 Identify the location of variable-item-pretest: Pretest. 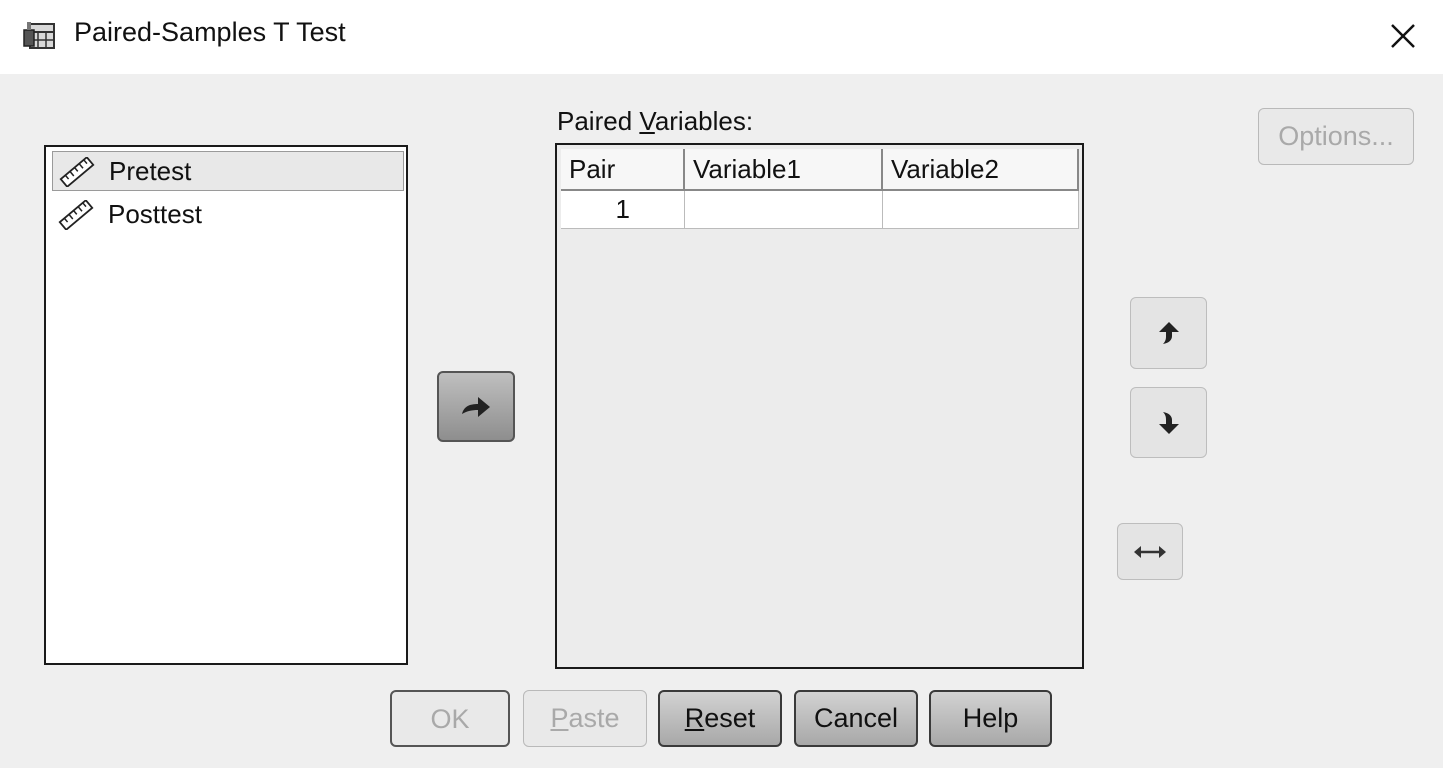
(228, 171).